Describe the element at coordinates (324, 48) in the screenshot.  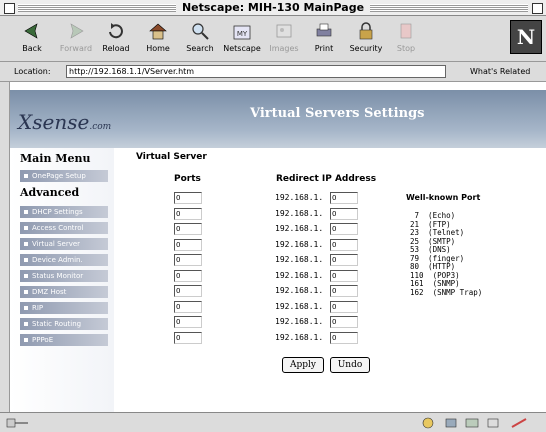
I see `print-label: Print` at that location.